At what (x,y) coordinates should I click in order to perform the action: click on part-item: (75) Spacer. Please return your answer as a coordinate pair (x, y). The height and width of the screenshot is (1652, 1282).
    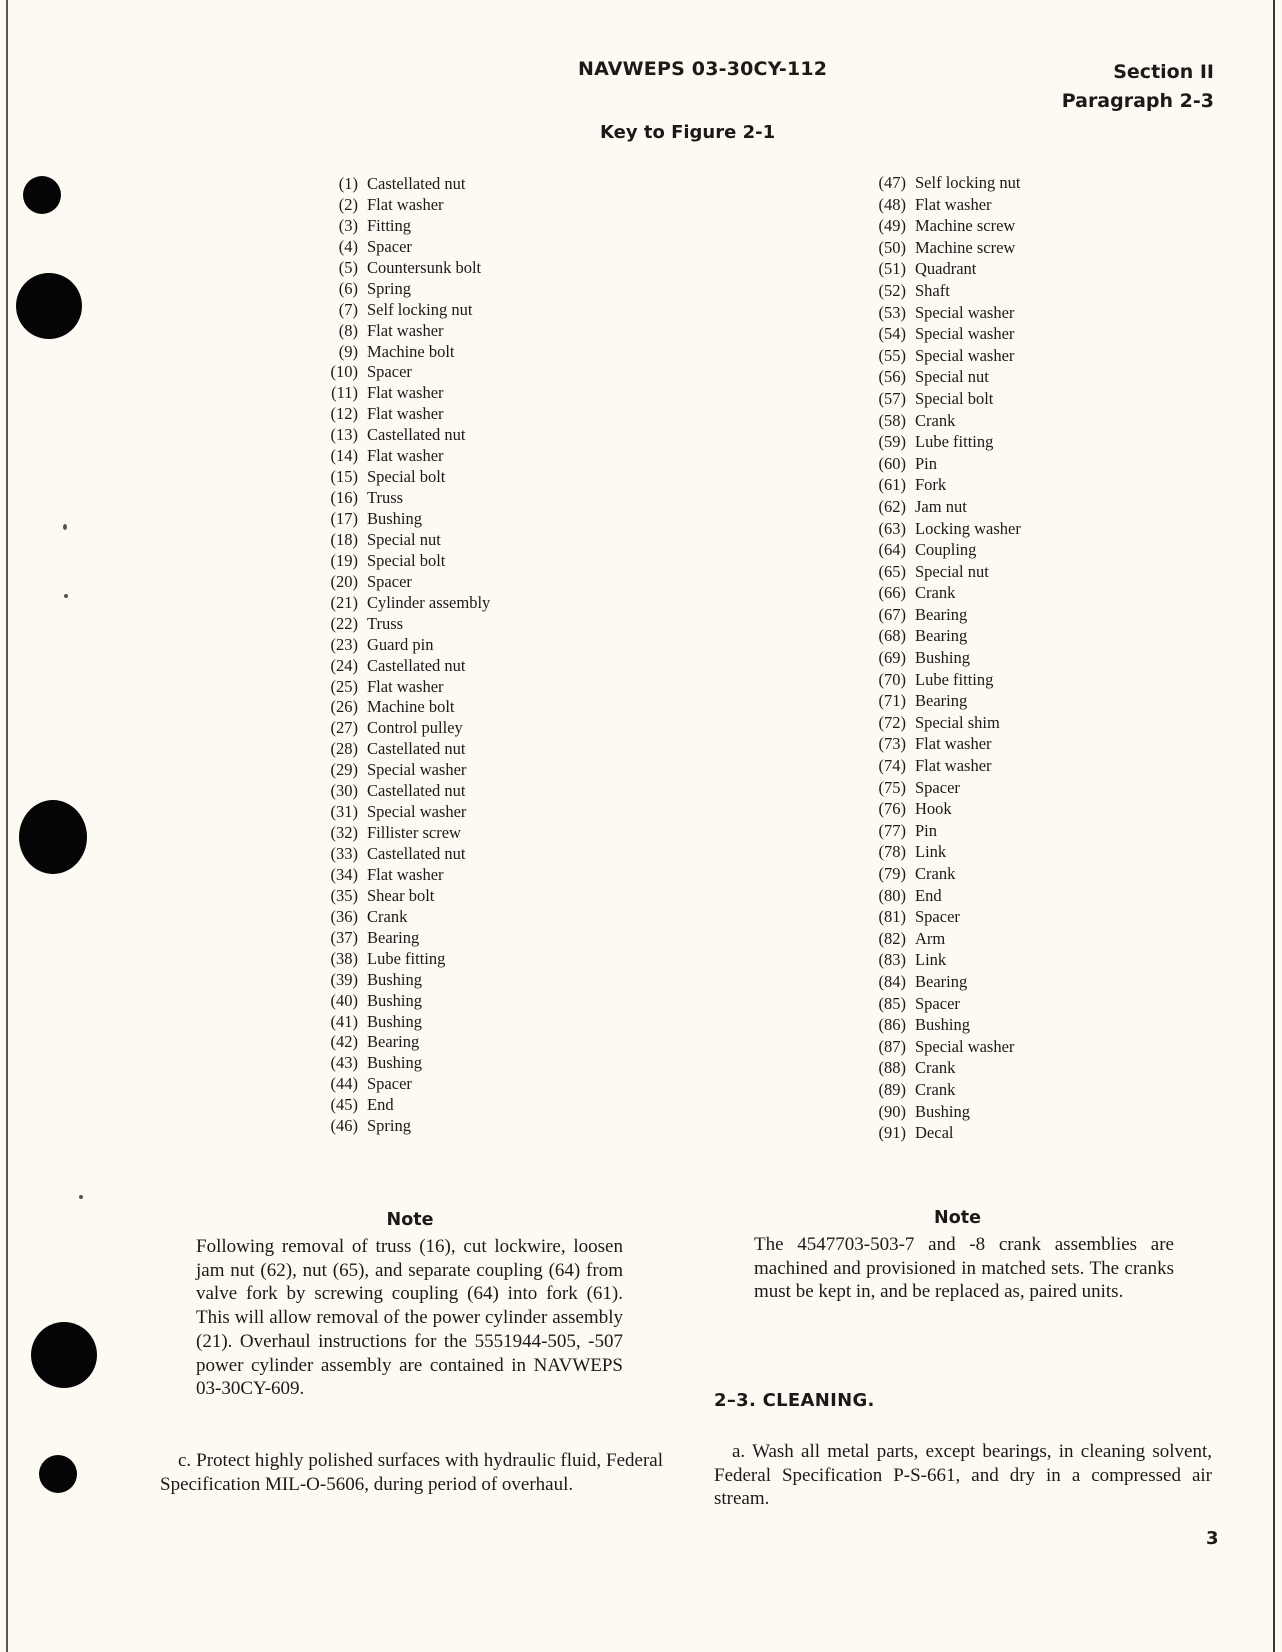
    Looking at the image, I should click on (943, 788).